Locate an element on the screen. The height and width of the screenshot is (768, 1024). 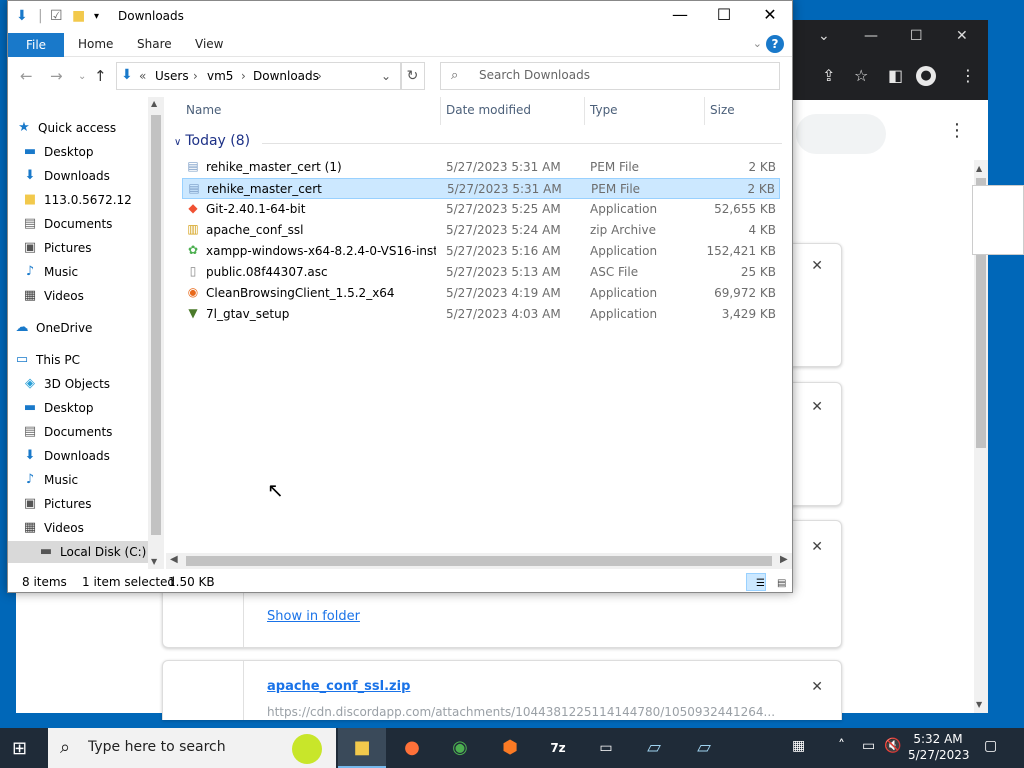
keyboard-icon: ▦ is located at coordinates (798, 746).